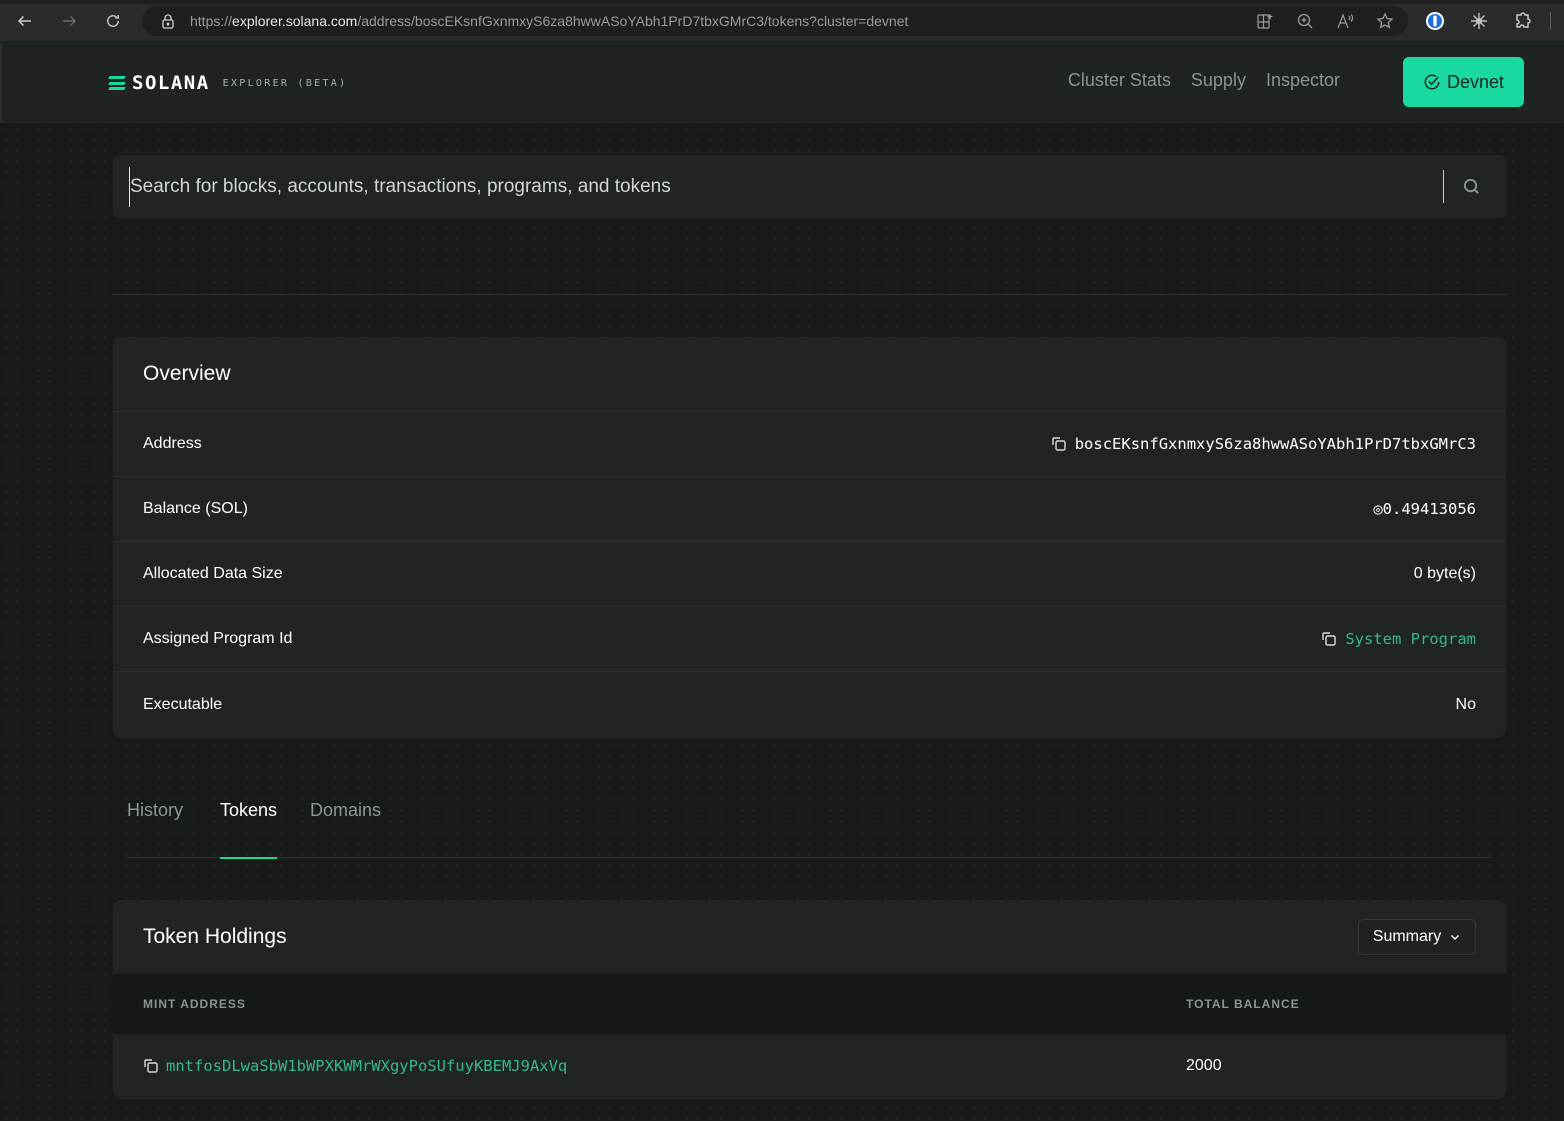 The image size is (1564, 1121). What do you see at coordinates (1443, 186) in the screenshot?
I see `search-divider` at bounding box center [1443, 186].